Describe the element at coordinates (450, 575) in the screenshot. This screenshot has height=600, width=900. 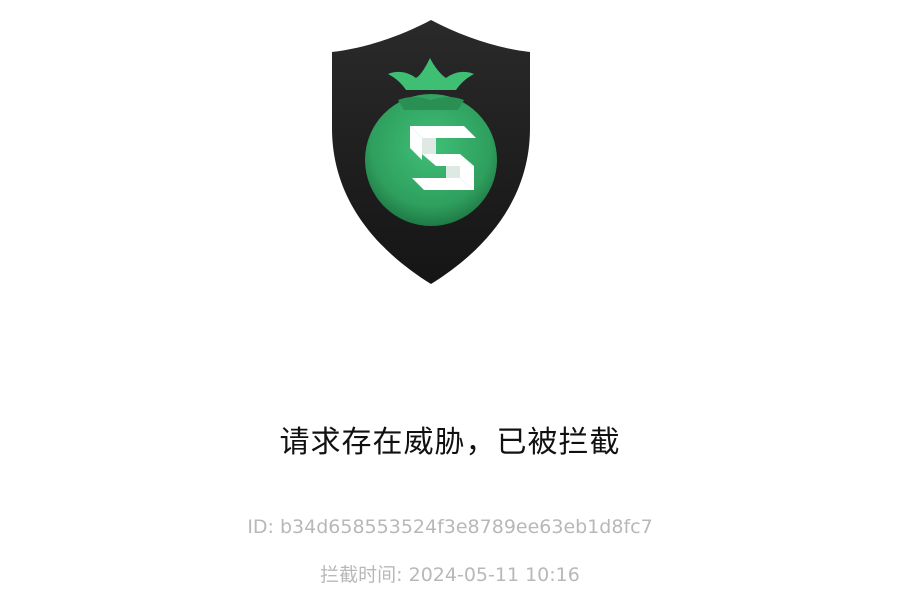
I see `block-time-text: 拦截时间: 2024-05-11 10:16` at that location.